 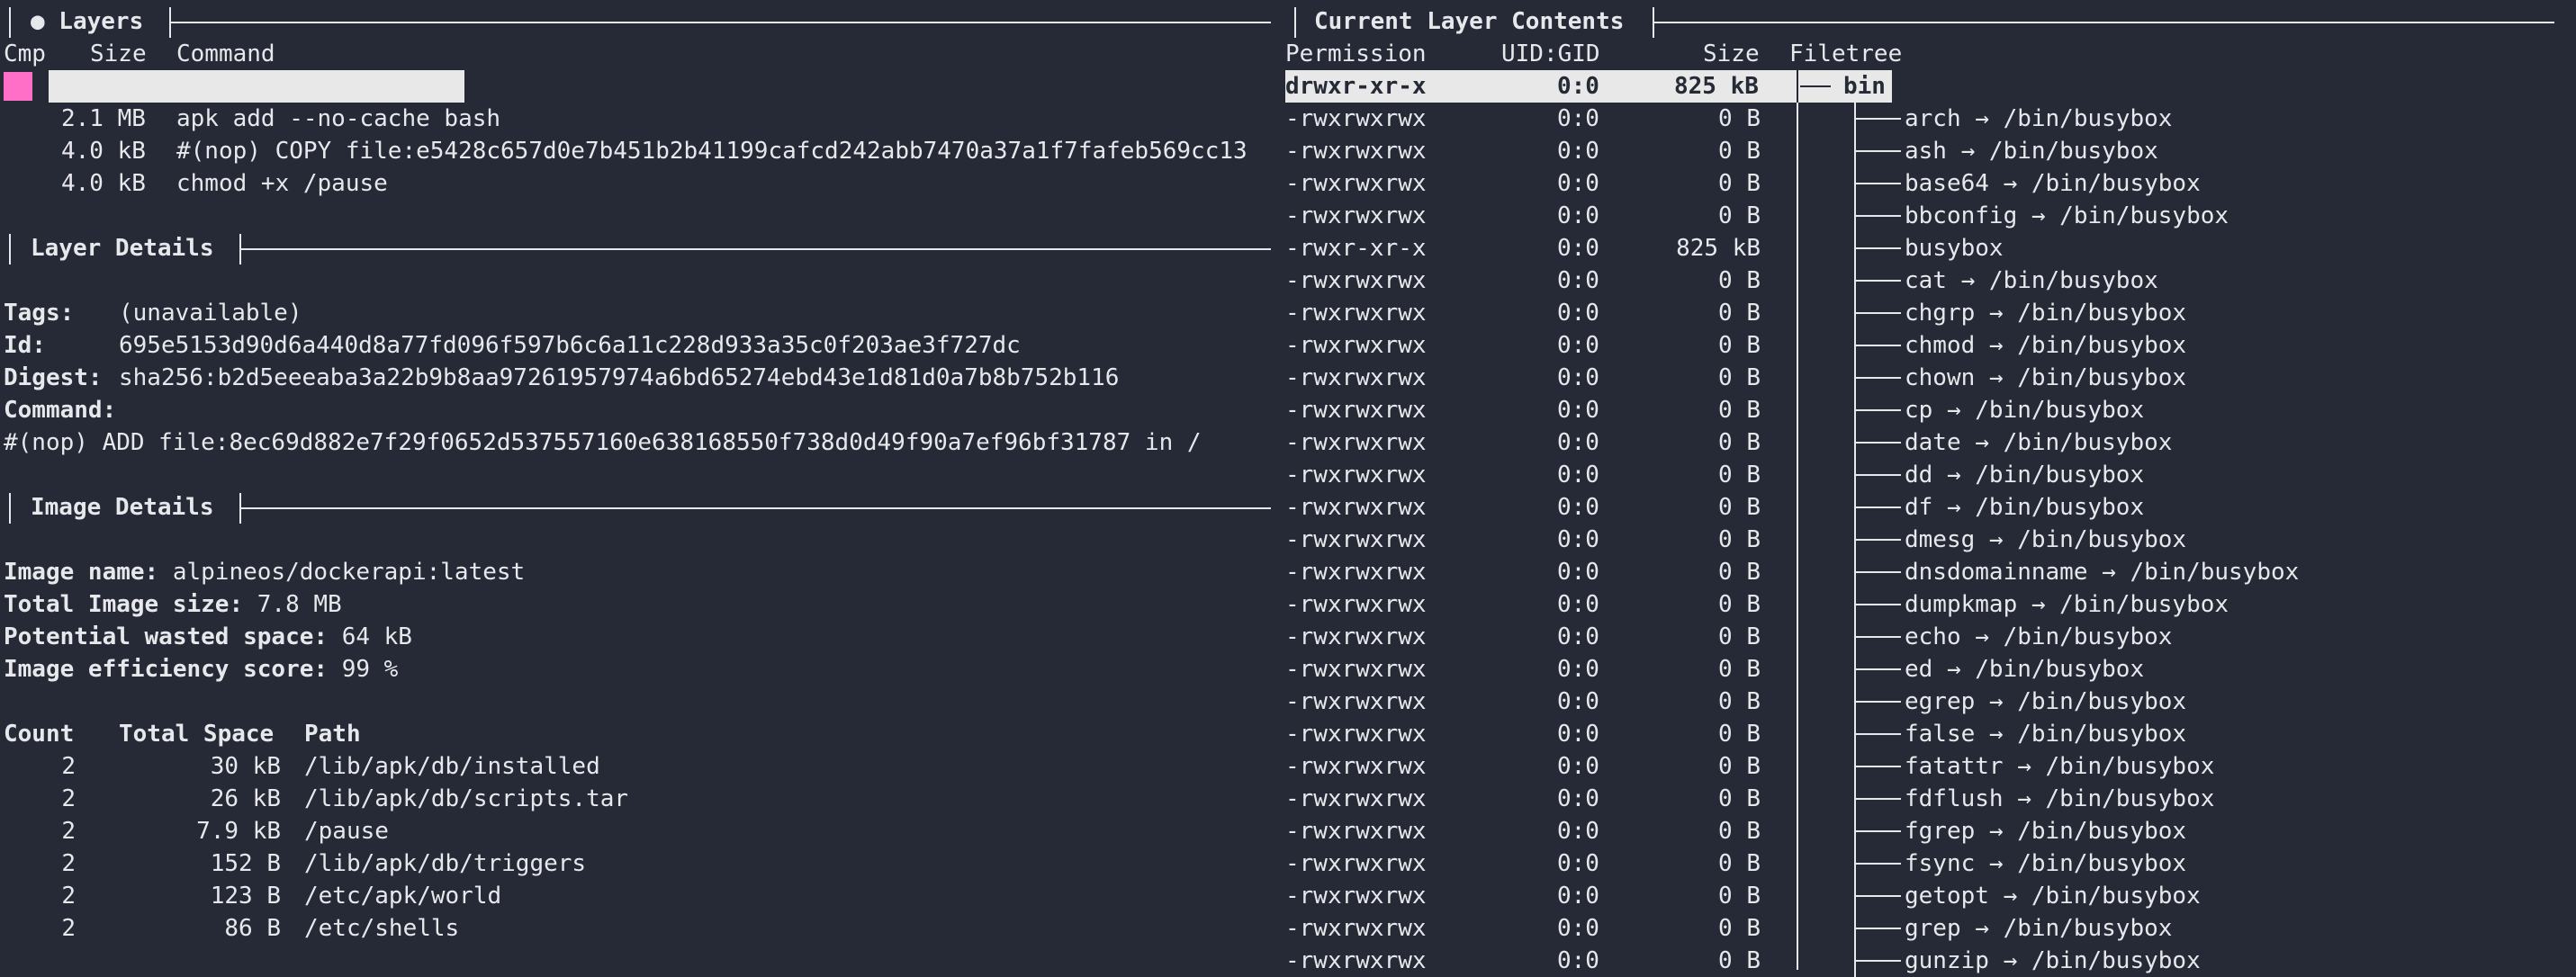 What do you see at coordinates (10, 22) in the screenshot?
I see `layers-title-left-bar` at bounding box center [10, 22].